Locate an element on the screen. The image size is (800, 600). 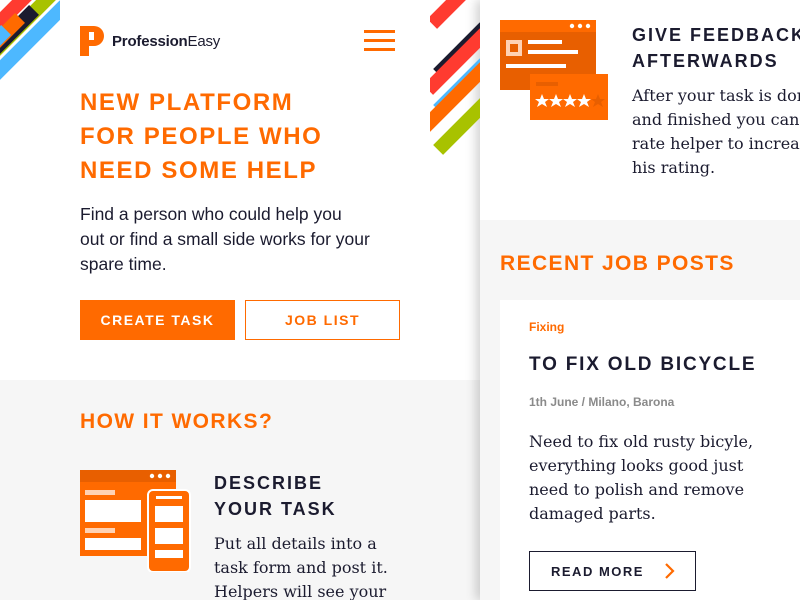
how-it-works-title: HOW IT WORKS? is located at coordinates (177, 421).